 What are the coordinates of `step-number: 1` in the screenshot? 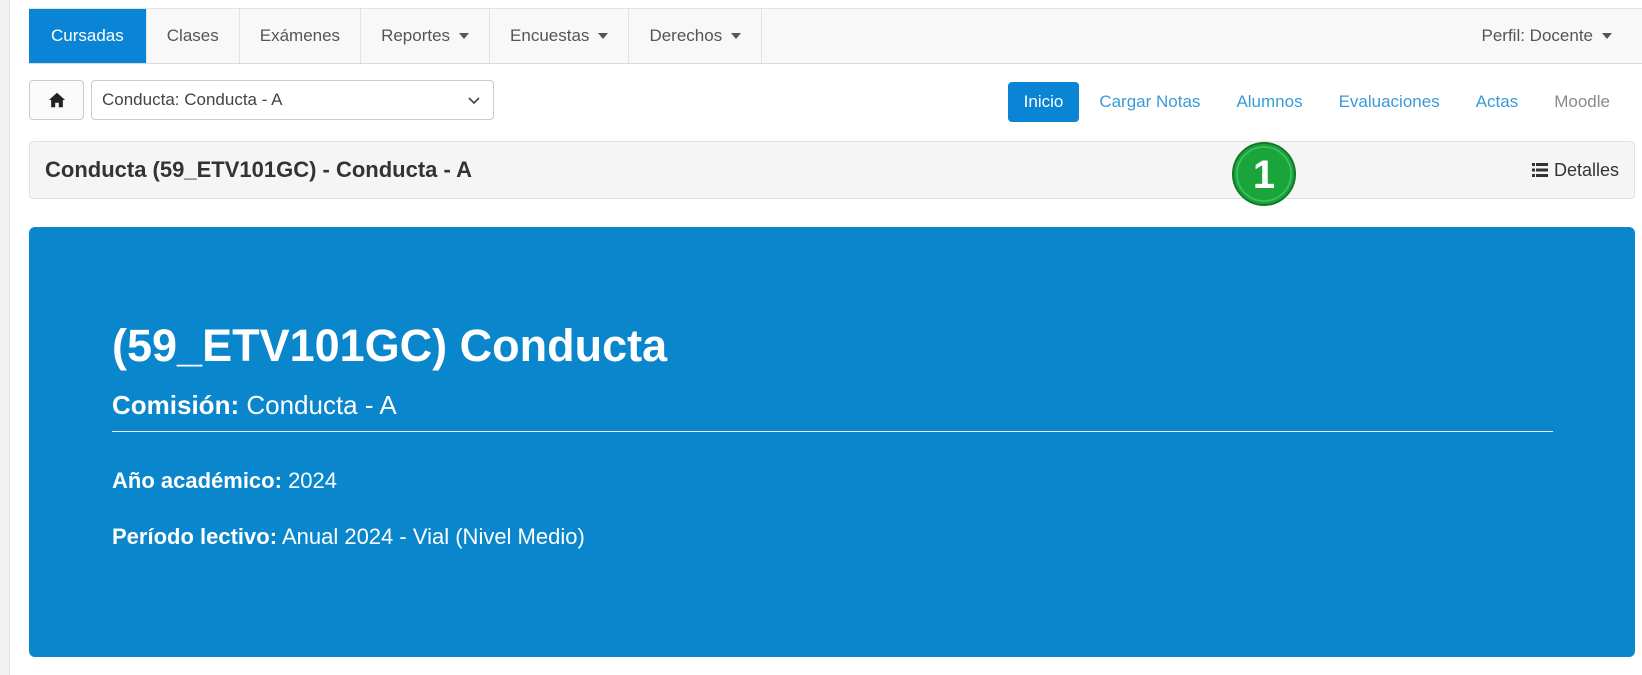 It's located at (1264, 175).